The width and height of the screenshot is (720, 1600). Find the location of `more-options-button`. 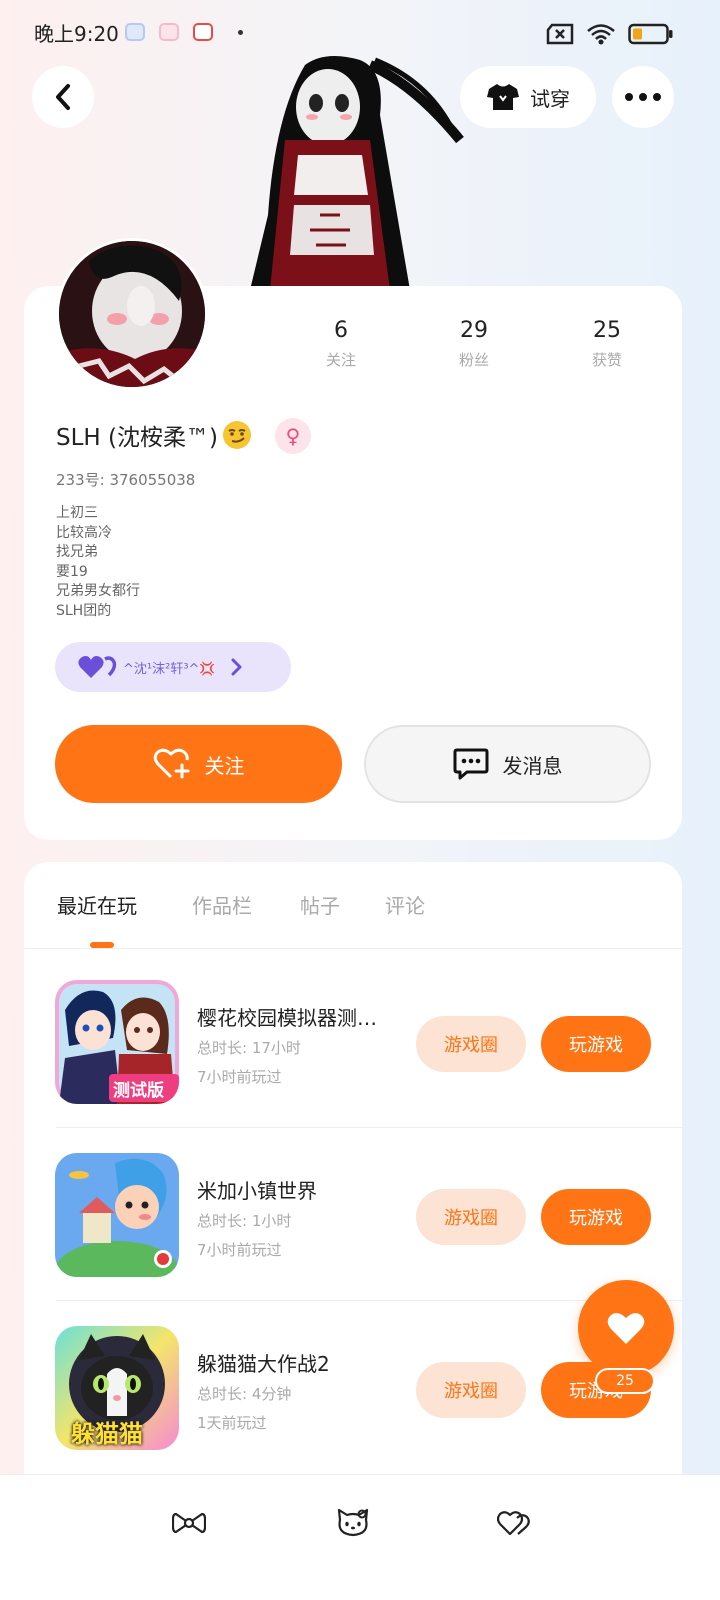

more-options-button is located at coordinates (643, 97).